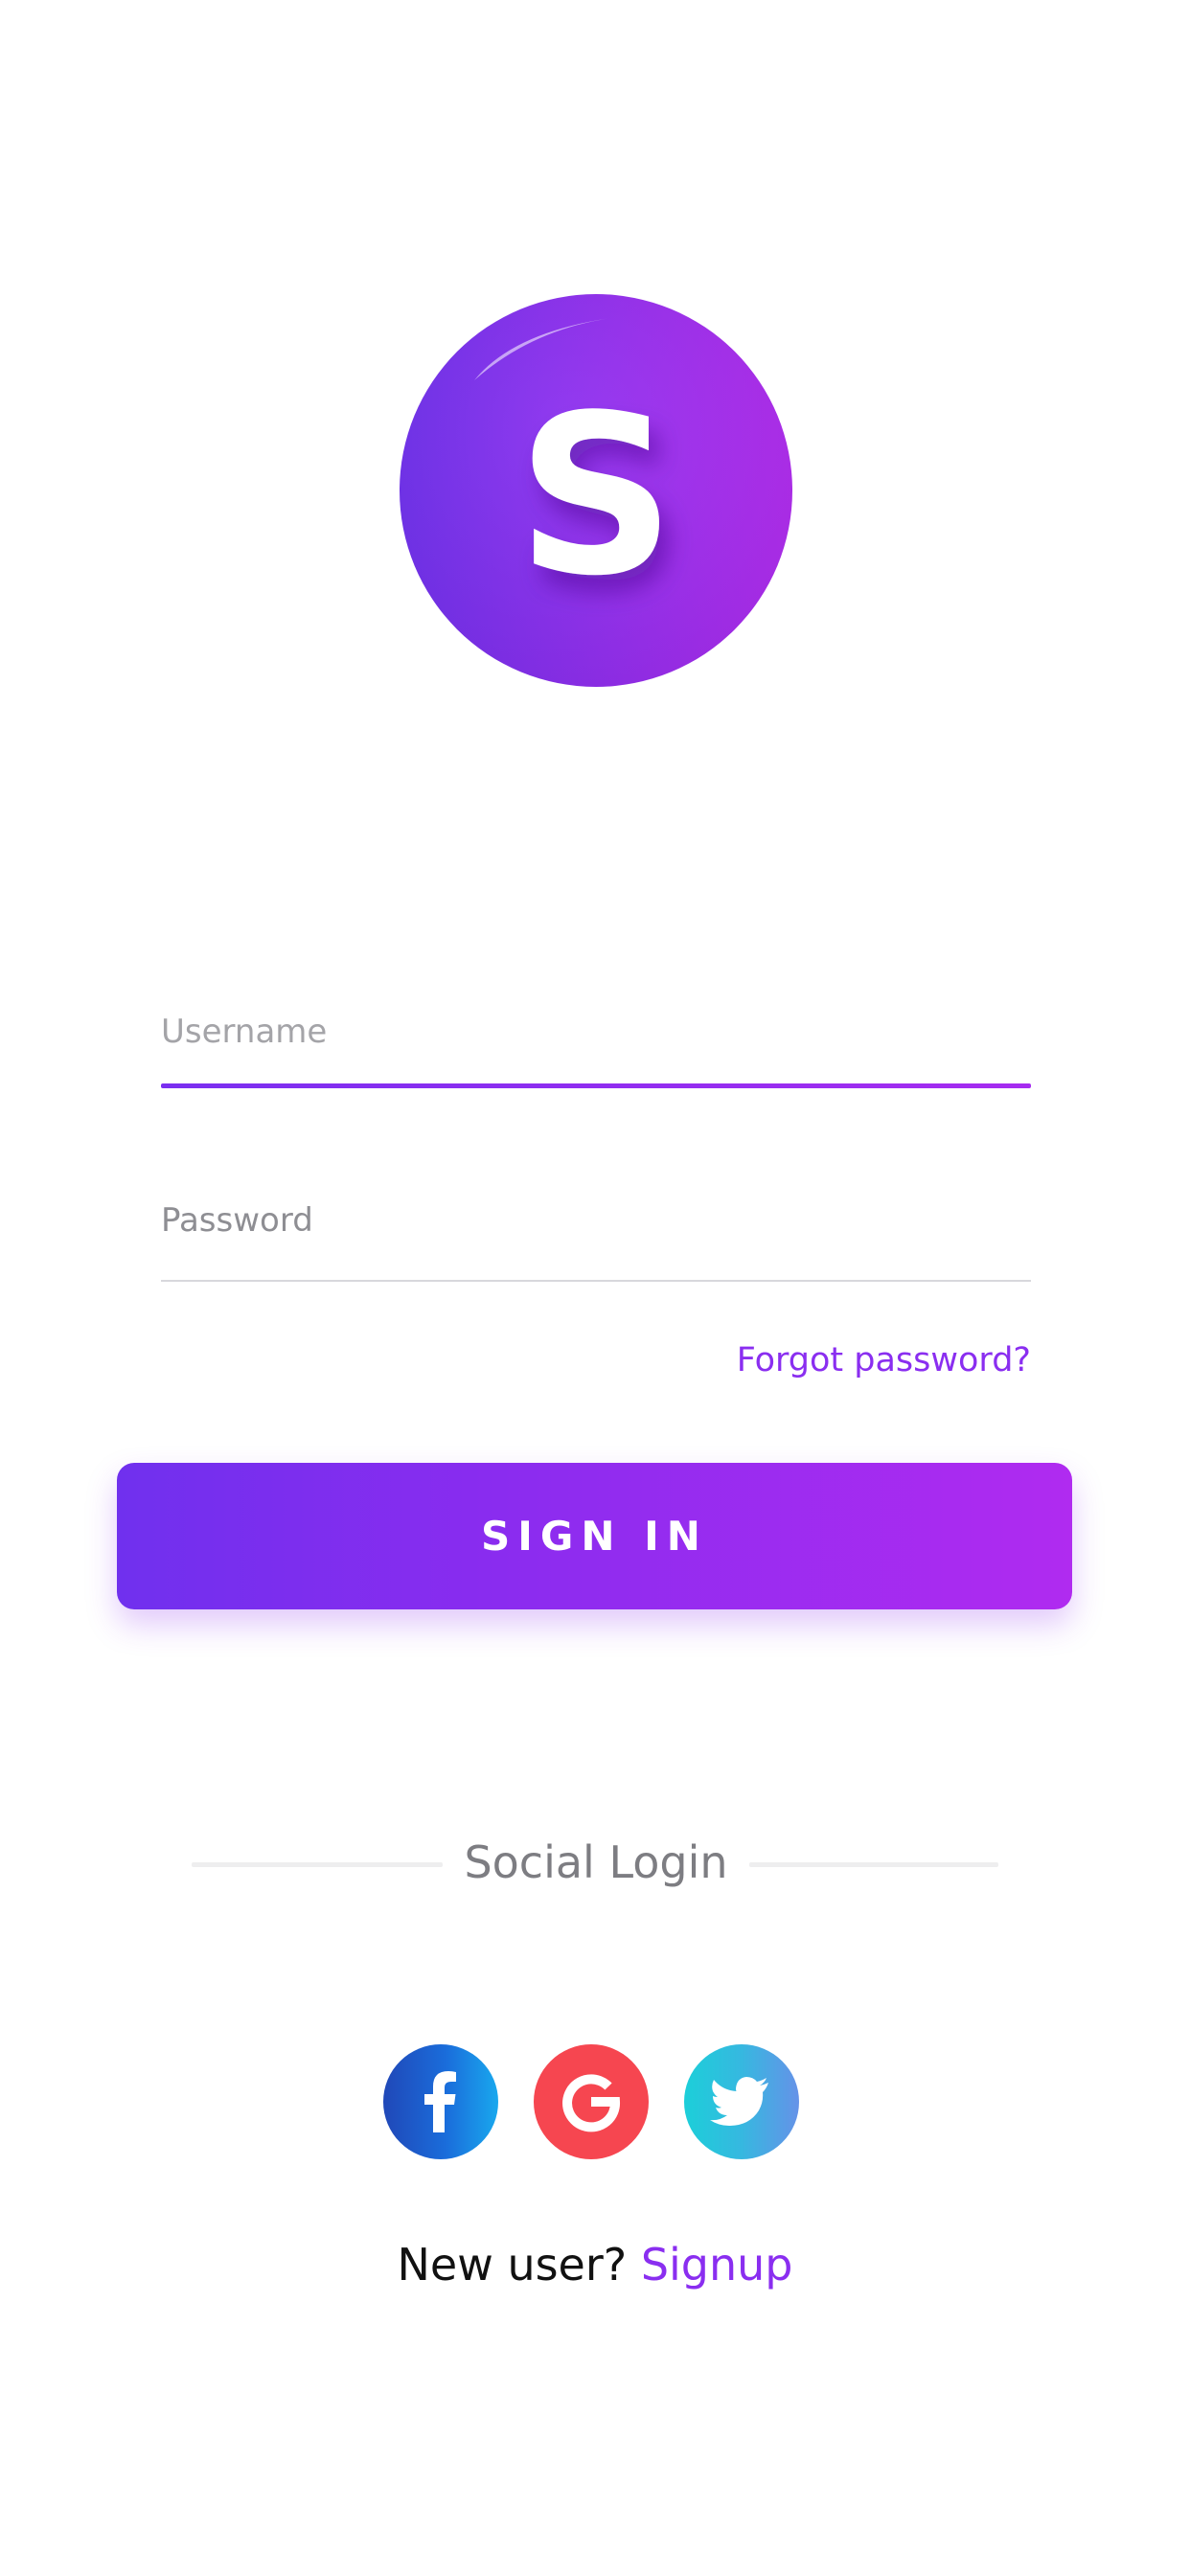 The width and height of the screenshot is (1190, 2576). Describe the element at coordinates (596, 1031) in the screenshot. I see `username-input` at that location.